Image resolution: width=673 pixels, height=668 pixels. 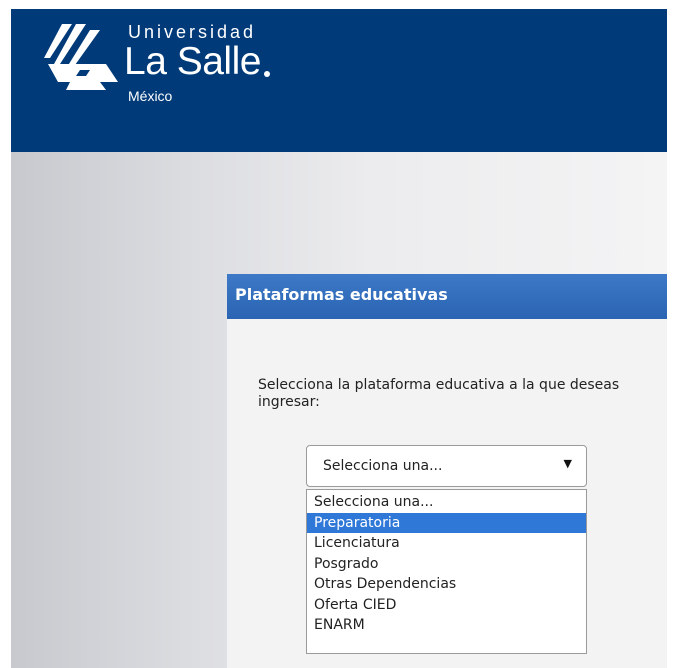 What do you see at coordinates (341, 294) in the screenshot?
I see `panel-title: Plataformas educativas` at bounding box center [341, 294].